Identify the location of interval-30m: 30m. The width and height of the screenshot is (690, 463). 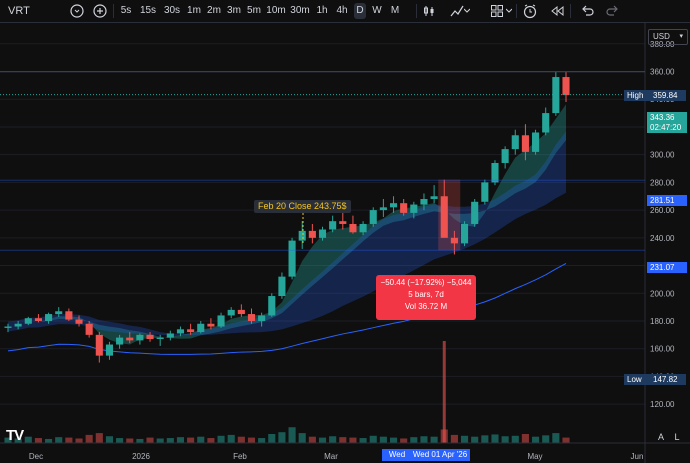
(300, 11).